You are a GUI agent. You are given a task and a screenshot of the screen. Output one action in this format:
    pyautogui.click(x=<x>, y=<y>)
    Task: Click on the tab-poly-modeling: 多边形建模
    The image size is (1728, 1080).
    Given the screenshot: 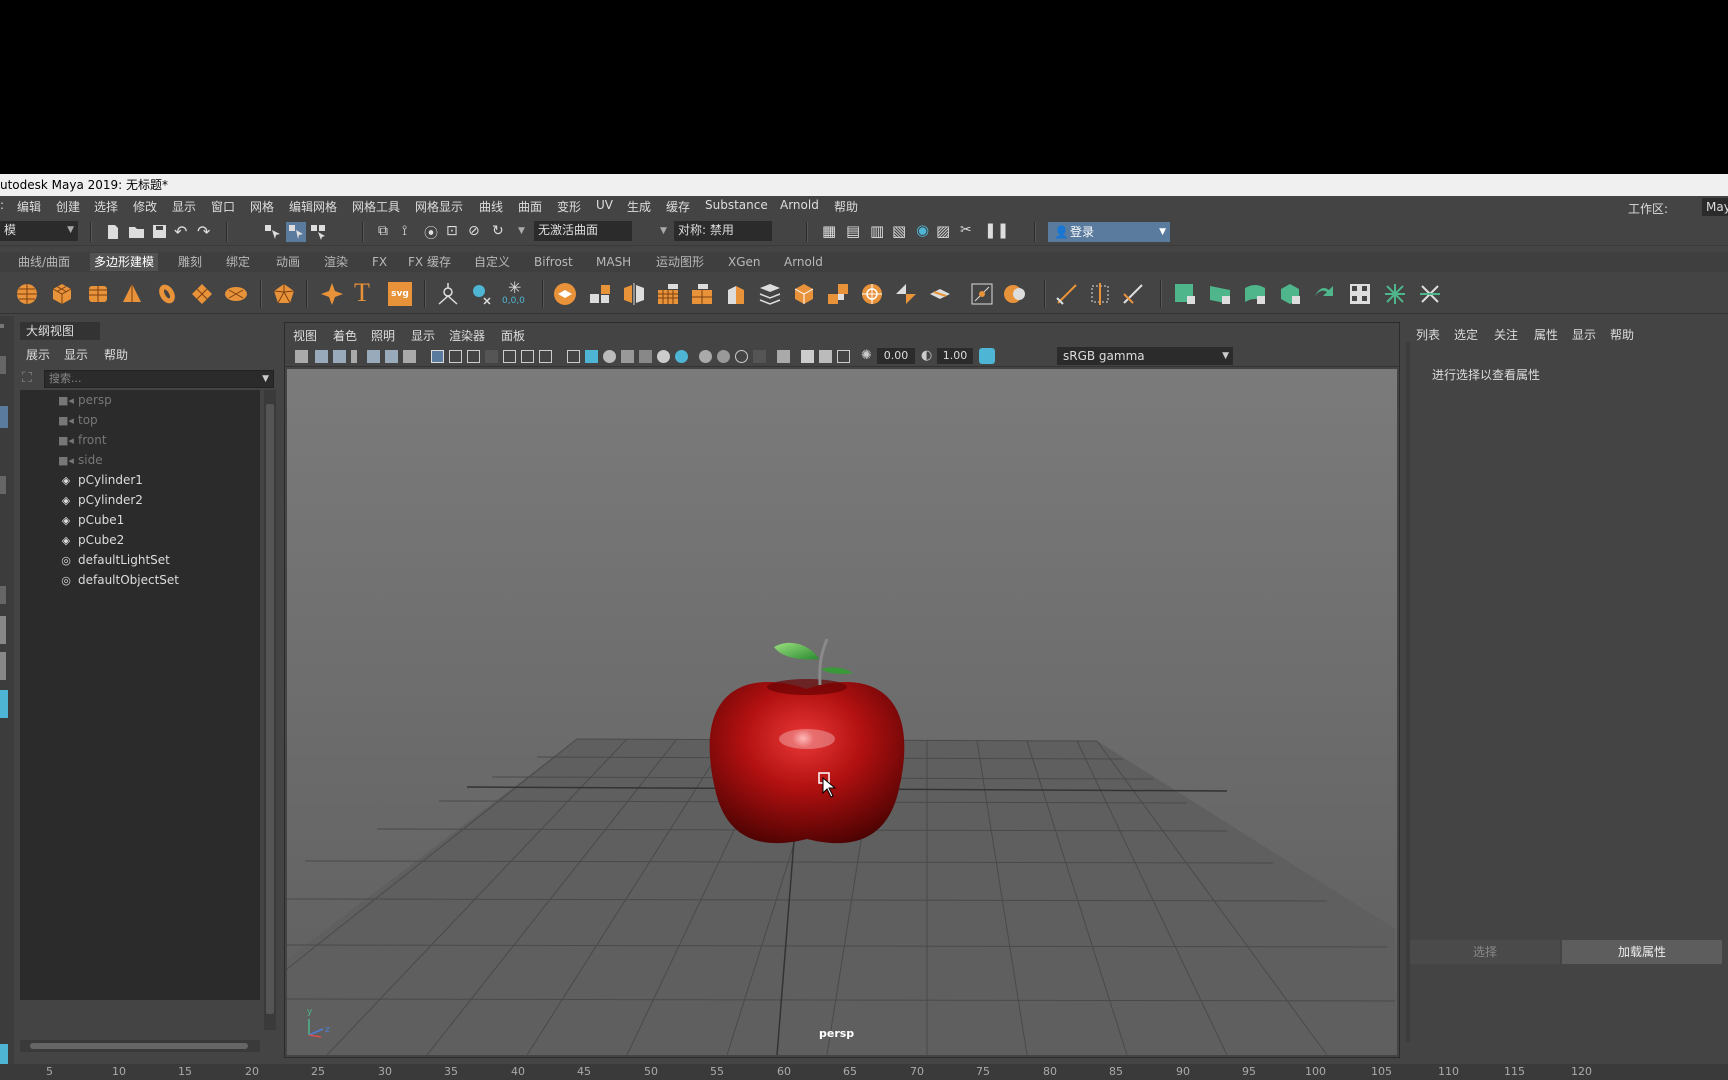 What is the action you would take?
    pyautogui.click(x=124, y=262)
    